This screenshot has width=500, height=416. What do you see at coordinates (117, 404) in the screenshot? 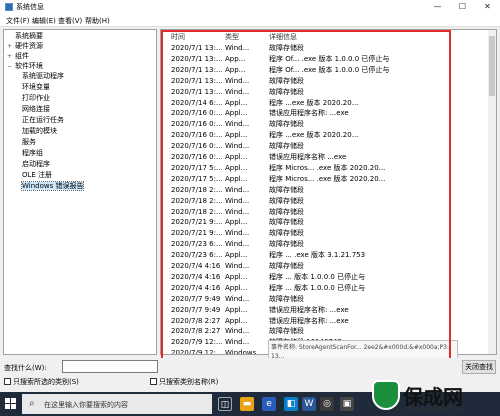
I see `taskbar-search-box: ⌕ 在这里输入你要搜索的内容` at bounding box center [117, 404].